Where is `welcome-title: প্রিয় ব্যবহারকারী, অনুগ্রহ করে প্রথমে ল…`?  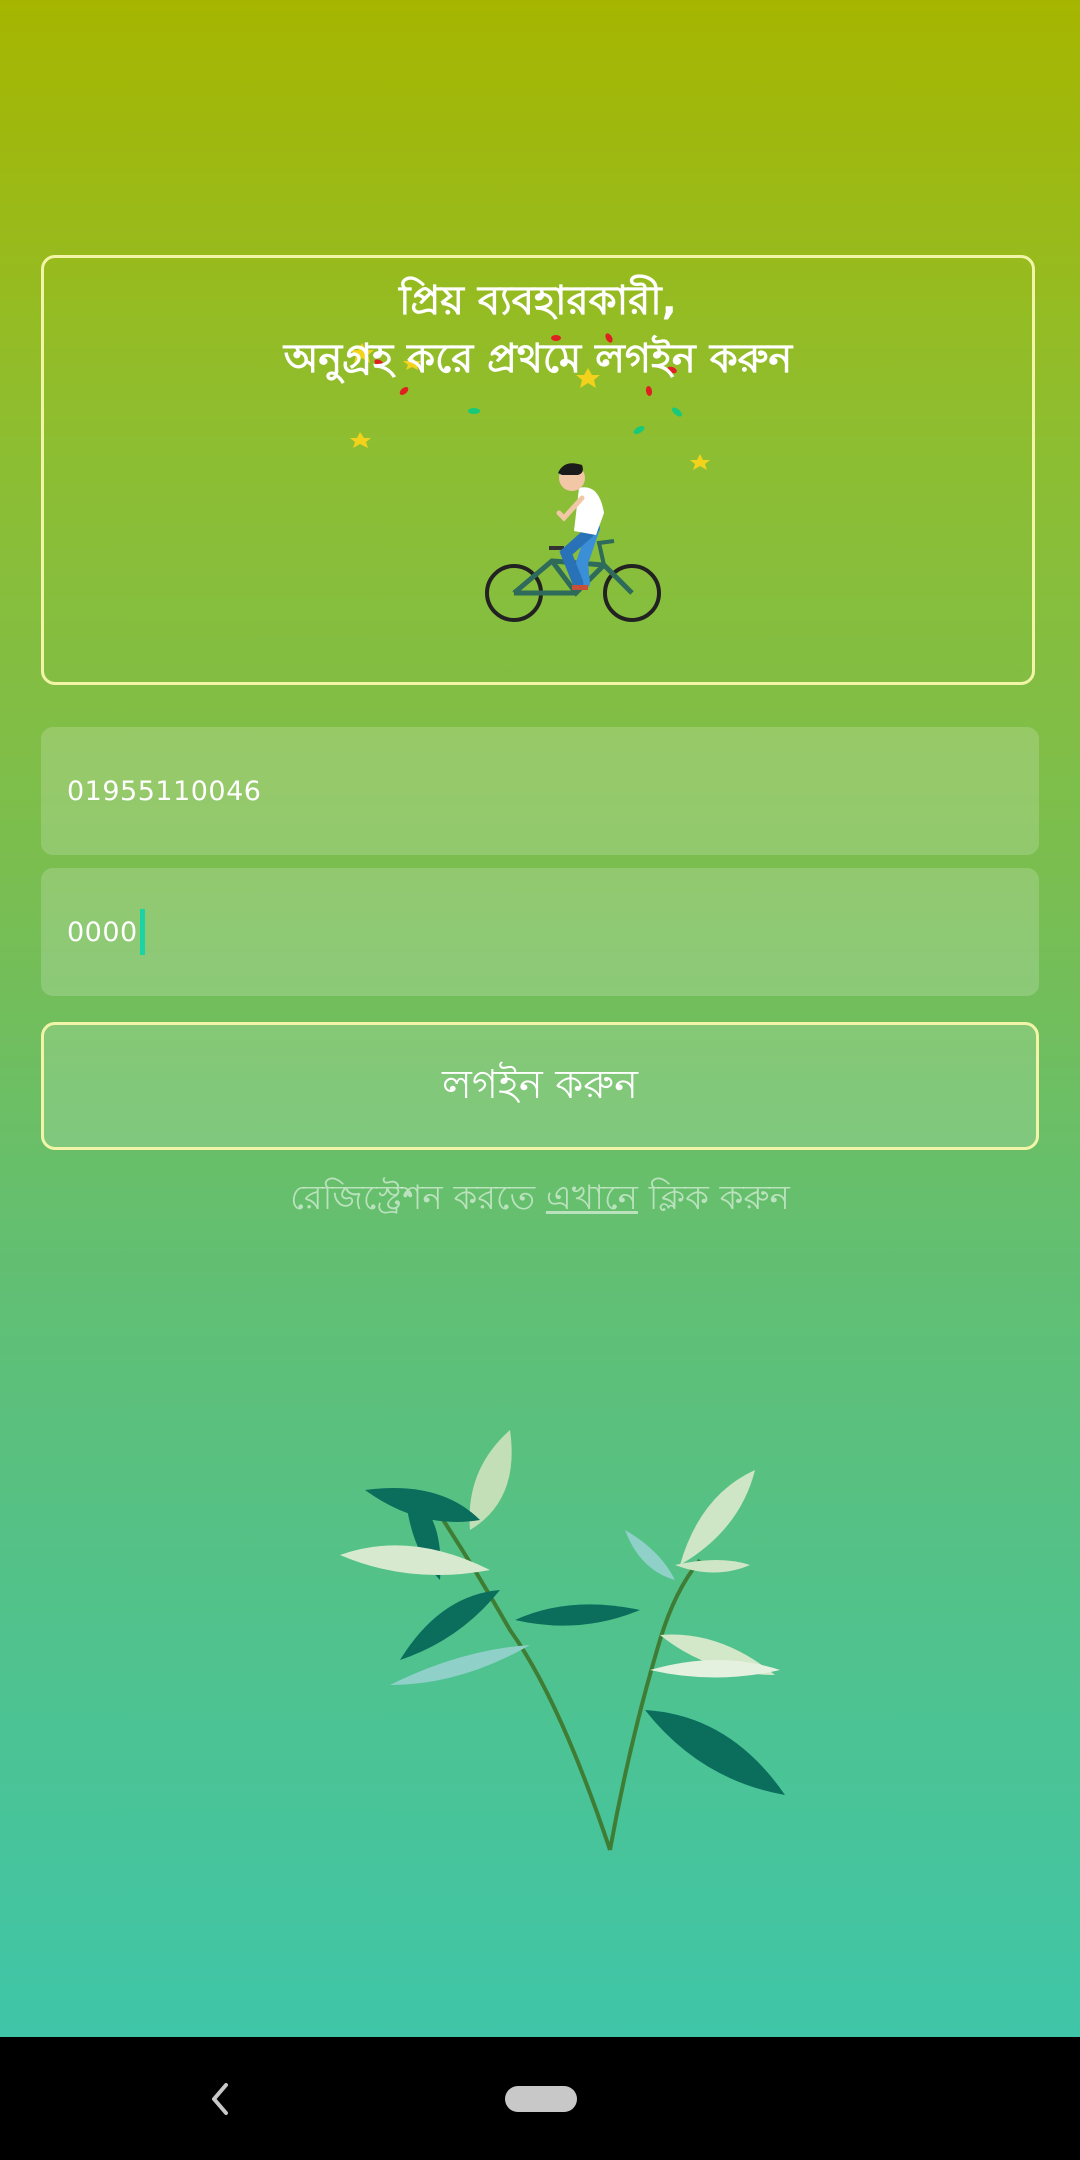 welcome-title: প্রিয় ব্যবহারকারী, অনুগ্রহ করে প্রথমে ল… is located at coordinates (538, 330).